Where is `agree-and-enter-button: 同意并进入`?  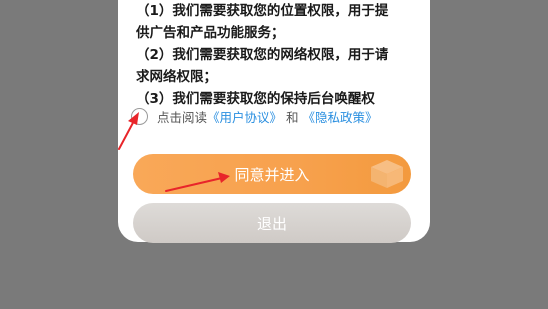
agree-and-enter-button: 同意并进入 is located at coordinates (272, 174).